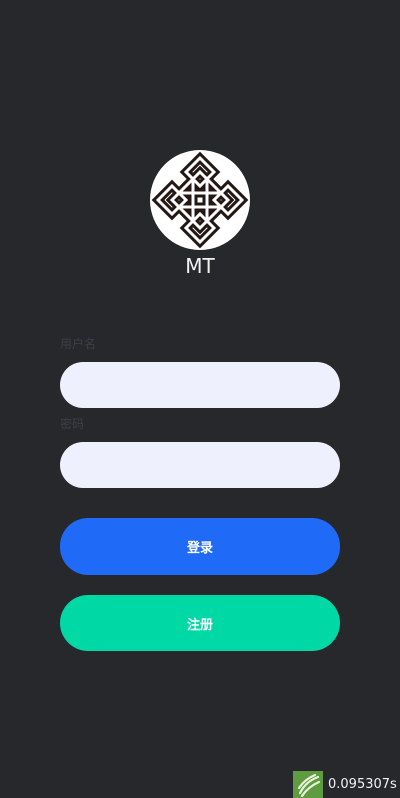 The image size is (400, 798). What do you see at coordinates (72, 424) in the screenshot?
I see `password-label: 密码` at bounding box center [72, 424].